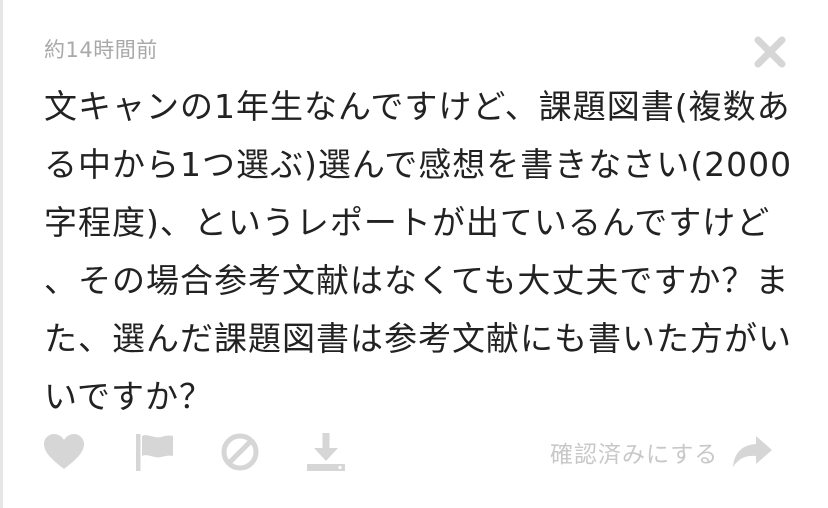 This screenshot has height=508, width=828. I want to click on block-icon, so click(240, 452).